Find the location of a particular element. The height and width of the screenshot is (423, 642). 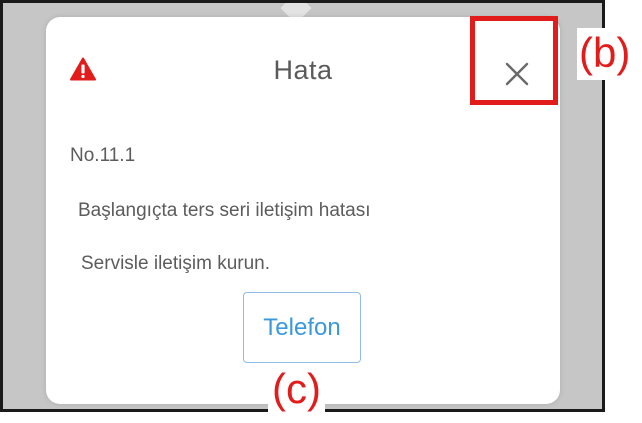

error-code: No.11.1 is located at coordinates (103, 155).